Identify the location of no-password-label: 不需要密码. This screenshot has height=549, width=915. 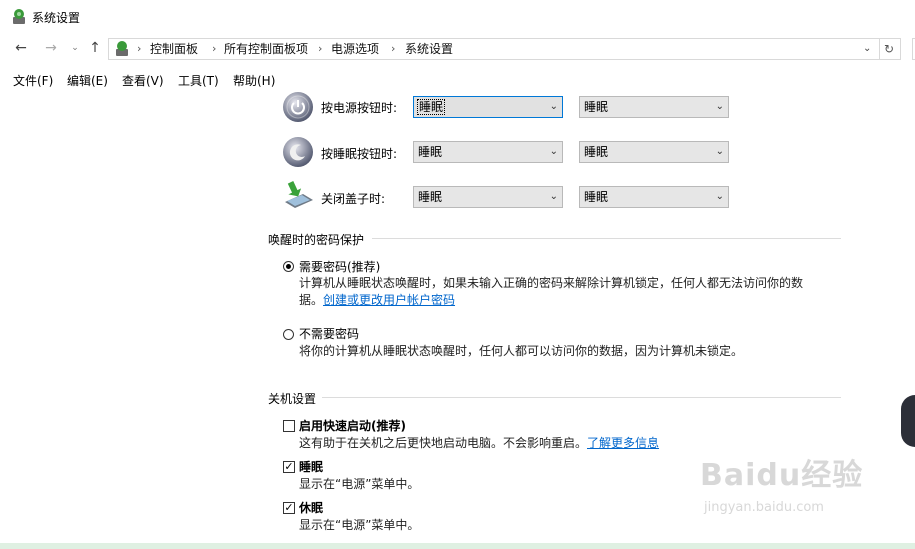
(329, 333).